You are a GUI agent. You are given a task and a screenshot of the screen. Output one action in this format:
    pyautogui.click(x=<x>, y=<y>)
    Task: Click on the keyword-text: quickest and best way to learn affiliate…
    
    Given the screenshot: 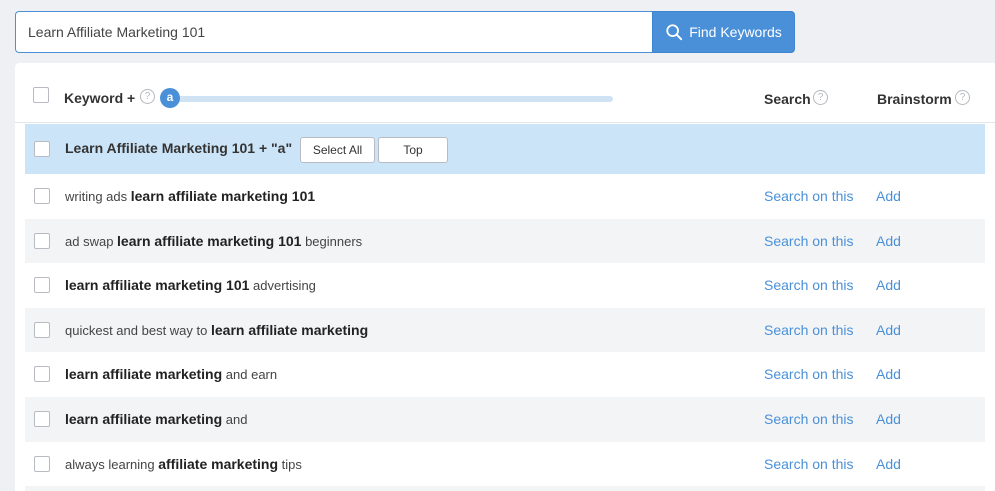 What is the action you would take?
    pyautogui.click(x=217, y=329)
    